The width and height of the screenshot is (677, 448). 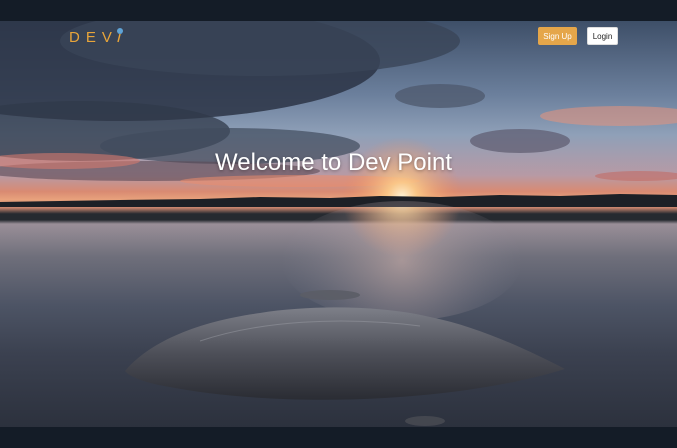 What do you see at coordinates (333, 162) in the screenshot?
I see `hero-title: Welcome to Dev Point` at bounding box center [333, 162].